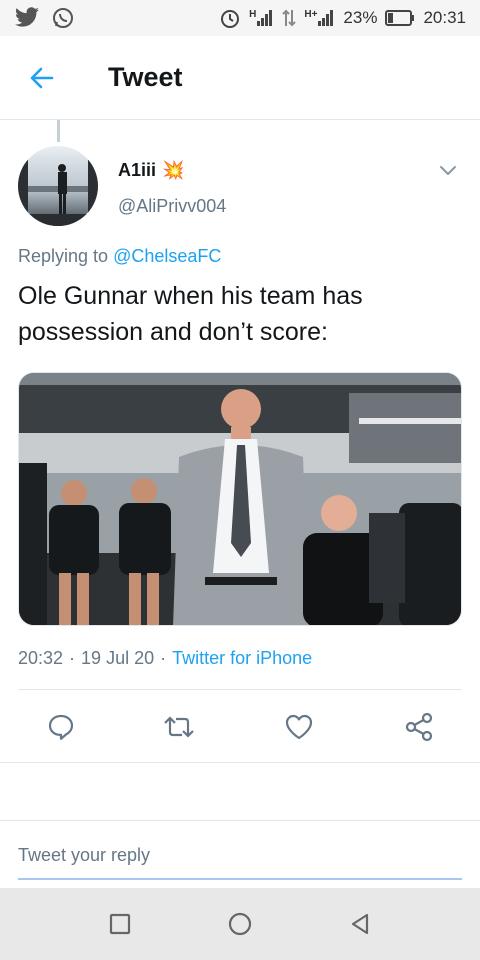 This screenshot has height=960, width=480. I want to click on nav-back-button, so click(360, 924).